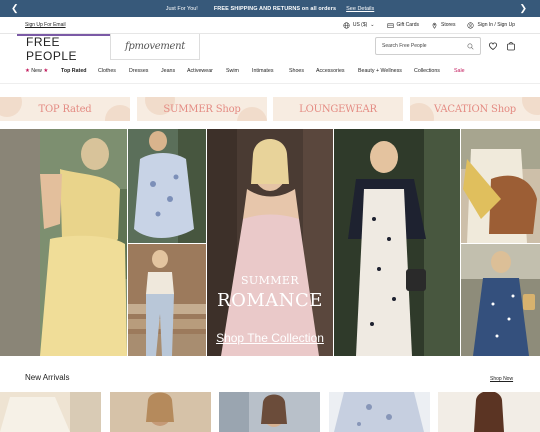 This screenshot has height=432, width=540. Describe the element at coordinates (270, 338) in the screenshot. I see `shop-collection-link: Shop The Collection` at that location.